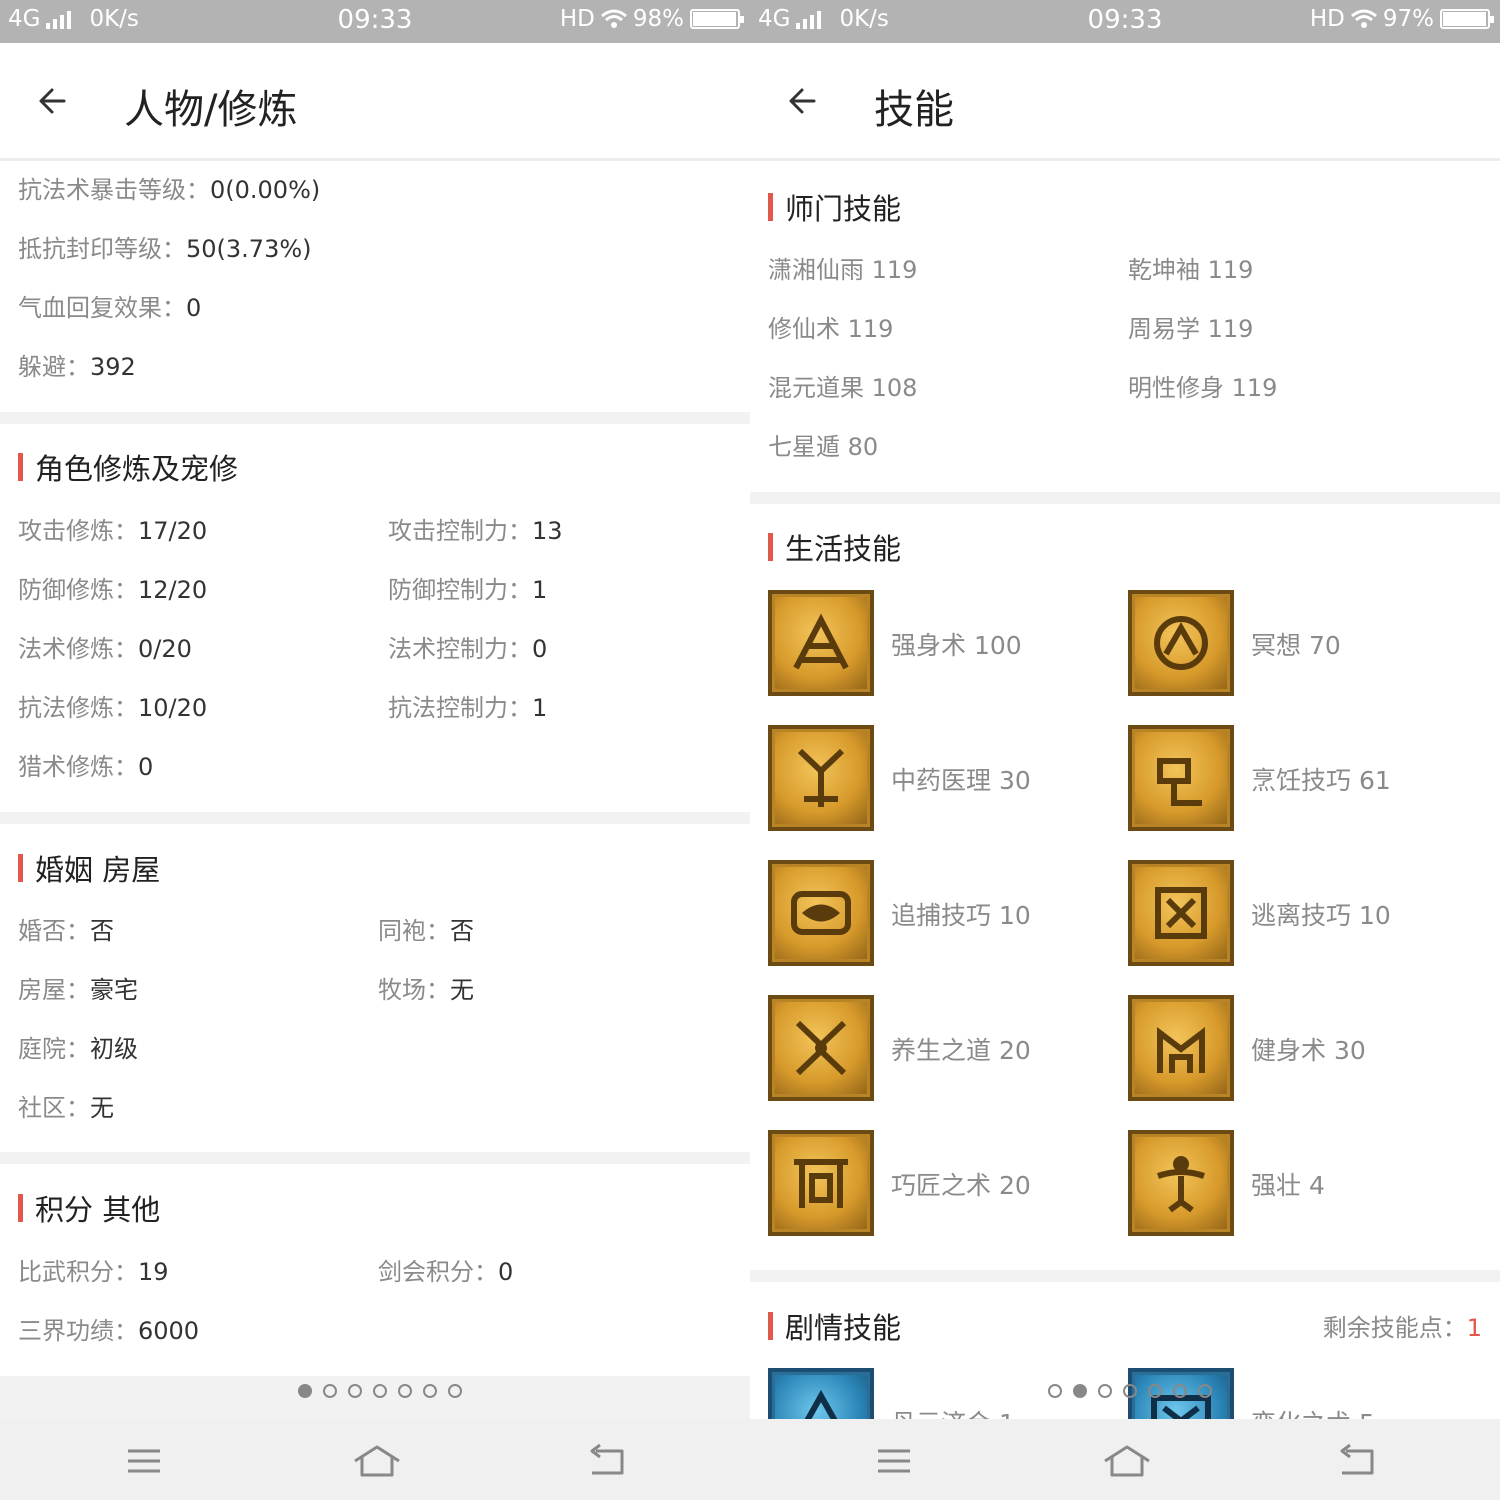 The height and width of the screenshot is (1500, 1500). Describe the element at coordinates (842, 267) in the screenshot. I see `school-skill: 潇湘仙雨 119` at that location.